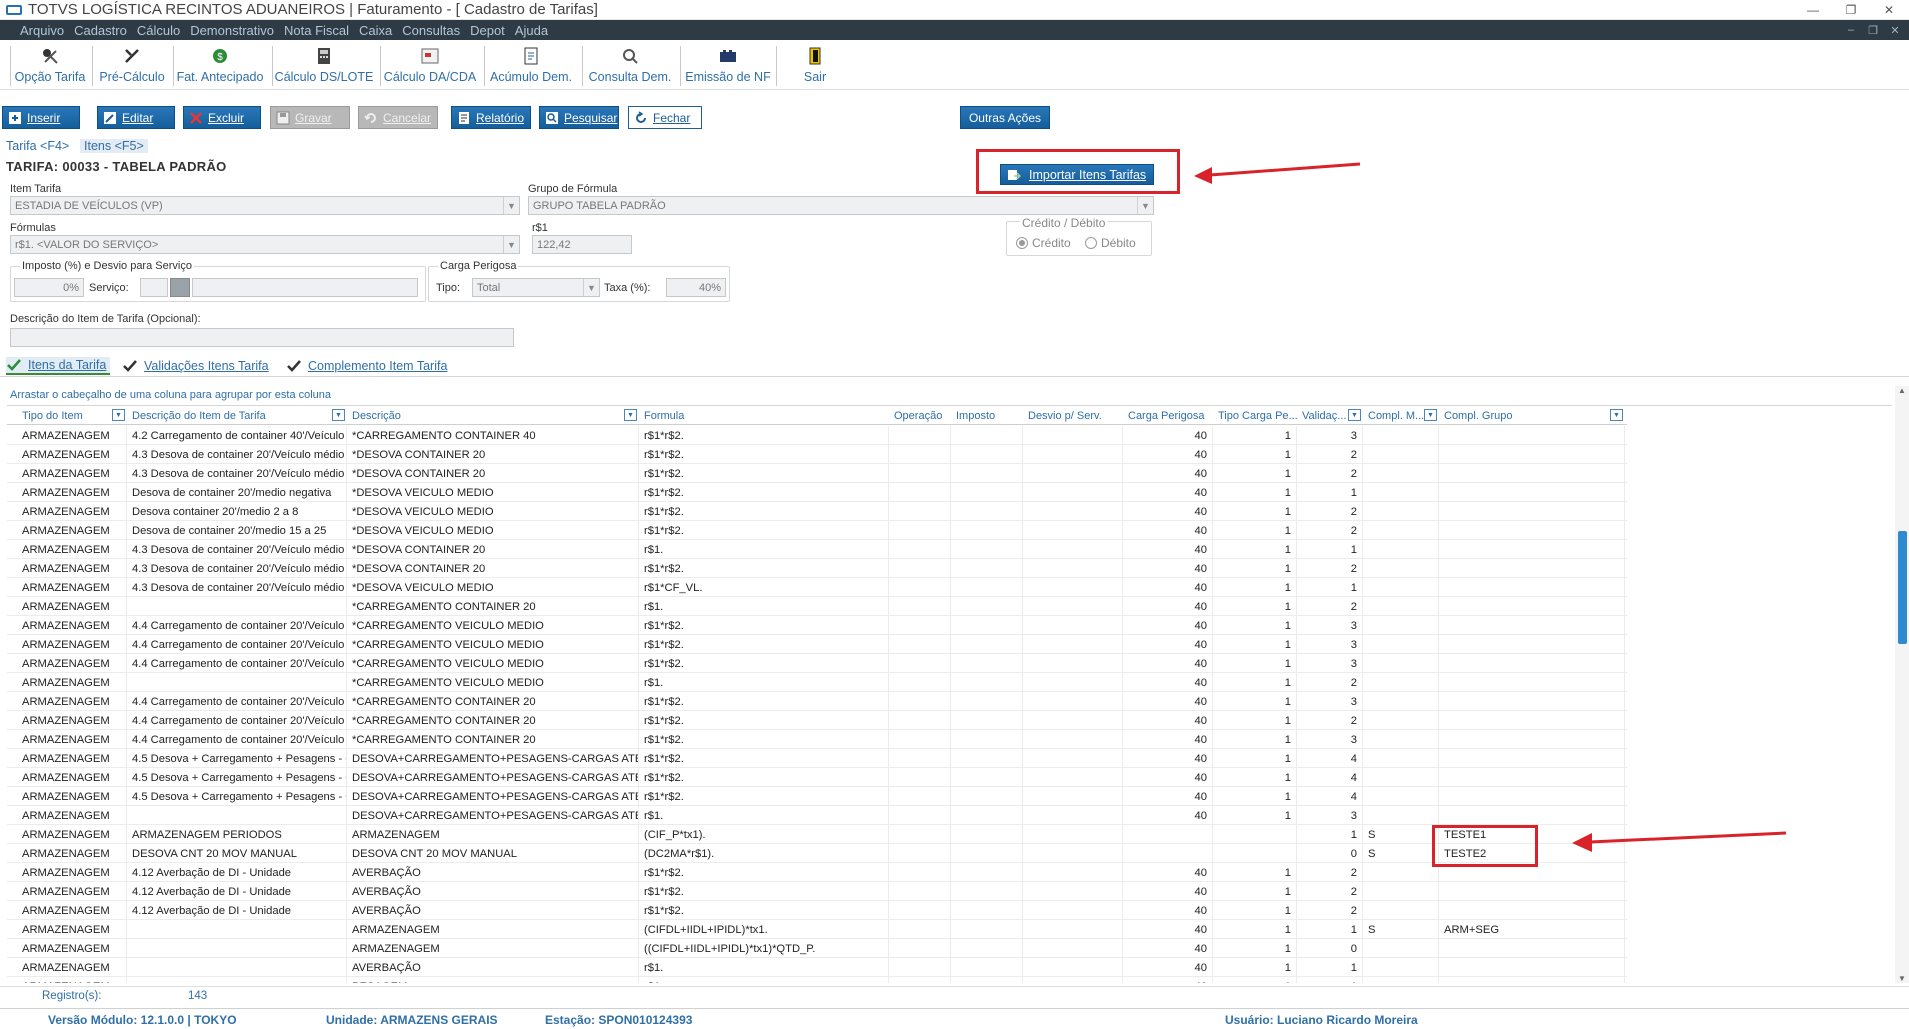  I want to click on table-row: ARMAZENAGEMPESAGEMr$1.4011, so click(817, 980).